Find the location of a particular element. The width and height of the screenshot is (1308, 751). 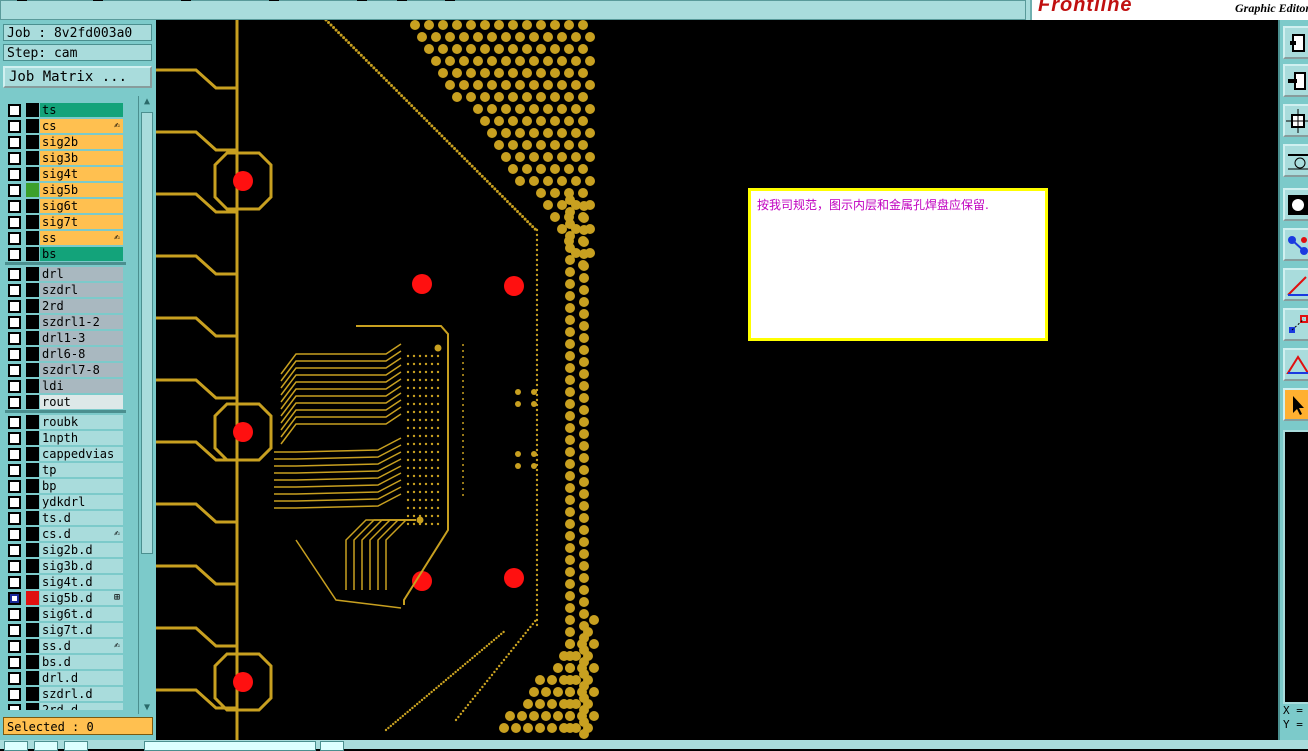

layer-row: tp is located at coordinates (65, 470).